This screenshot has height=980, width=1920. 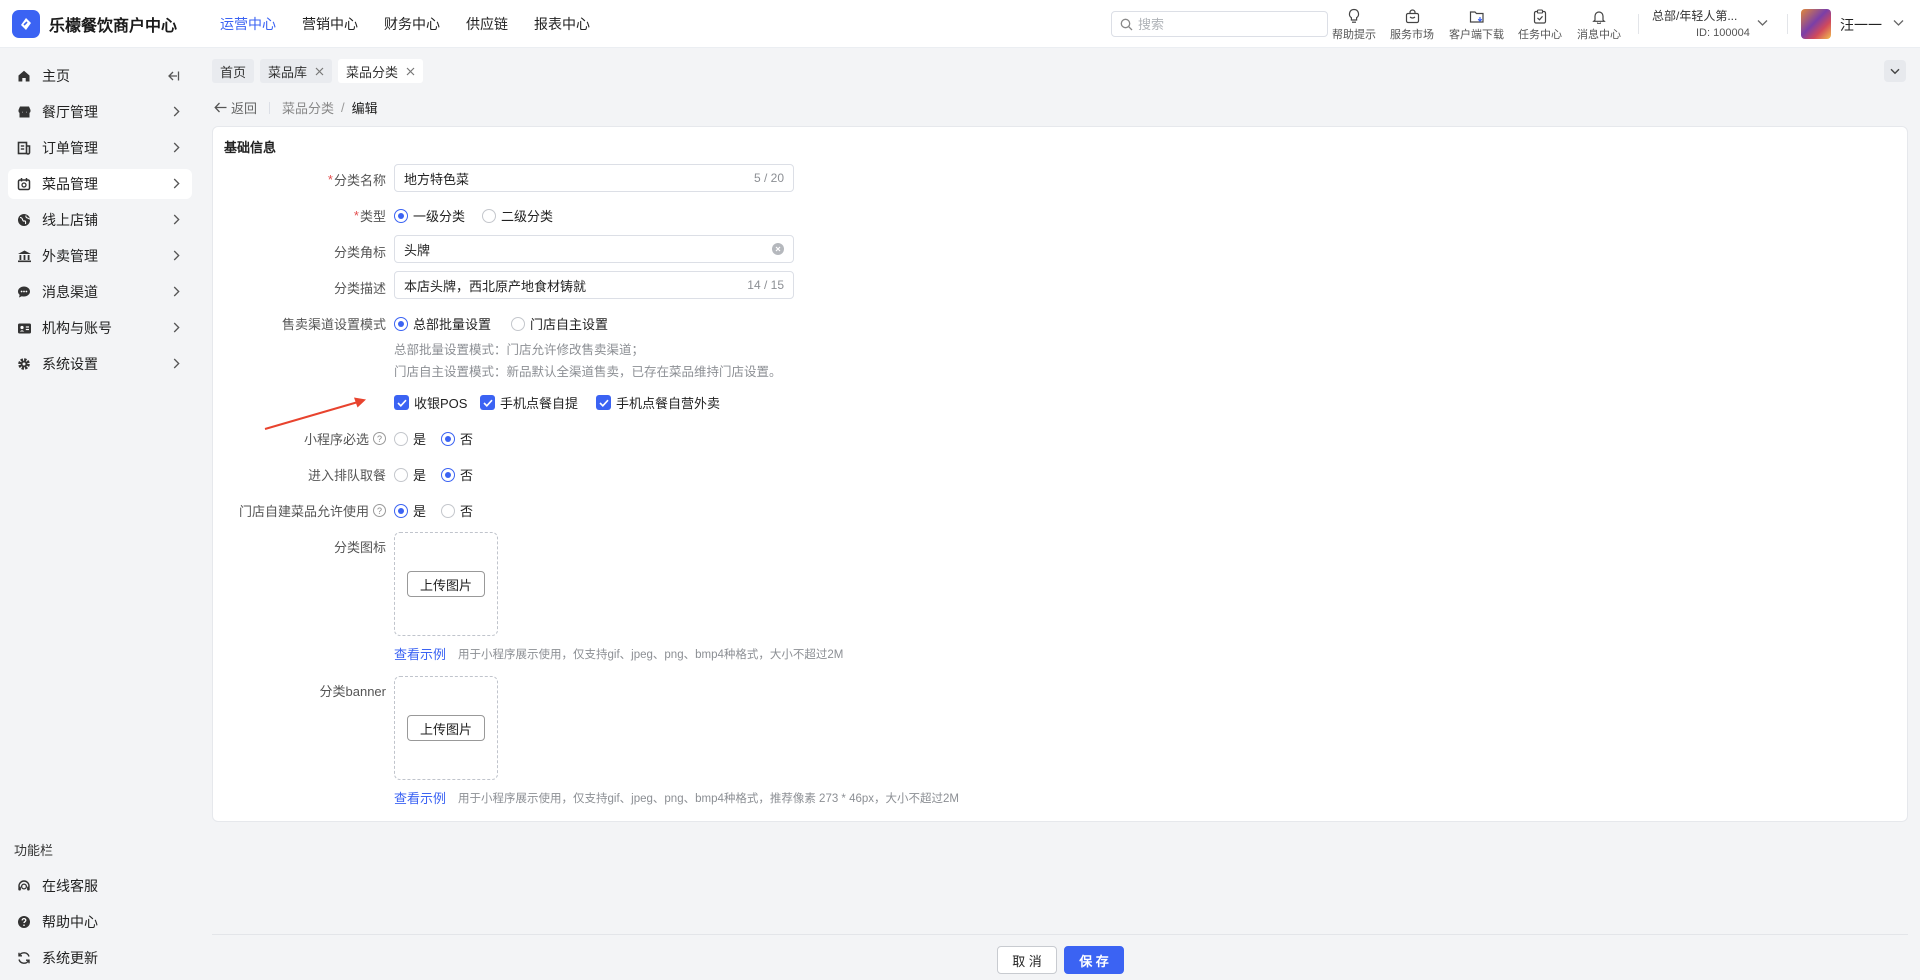 What do you see at coordinates (410, 438) in the screenshot?
I see `mini-required-yes: 是` at bounding box center [410, 438].